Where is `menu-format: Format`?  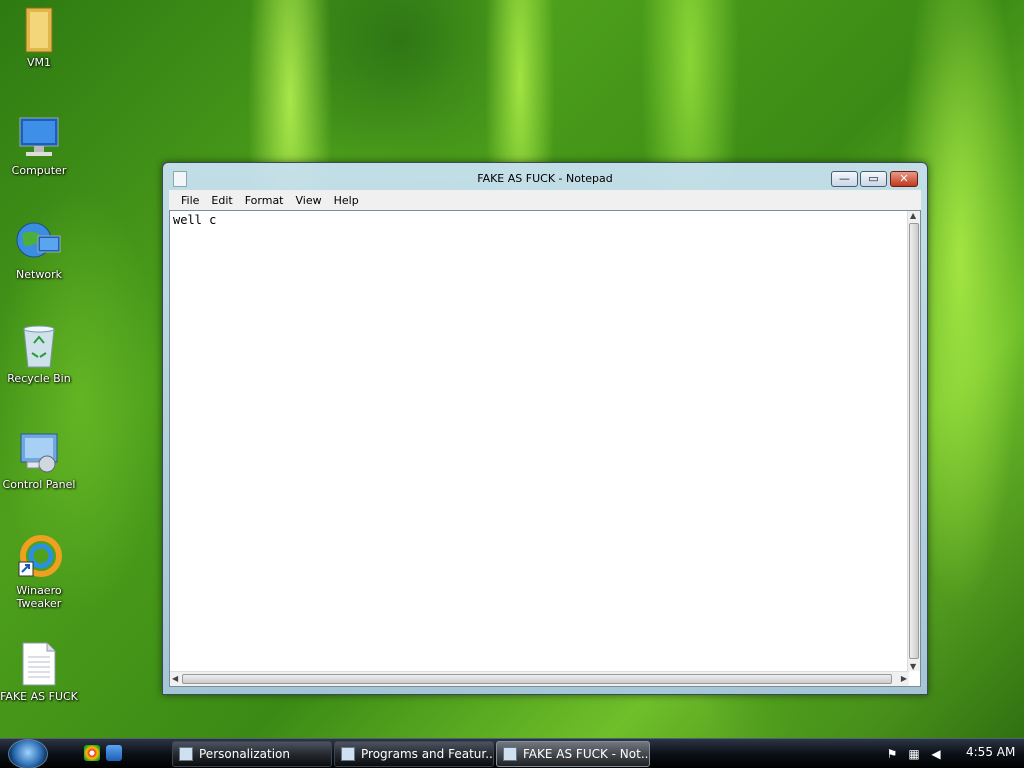
menu-format: Format is located at coordinates (264, 200).